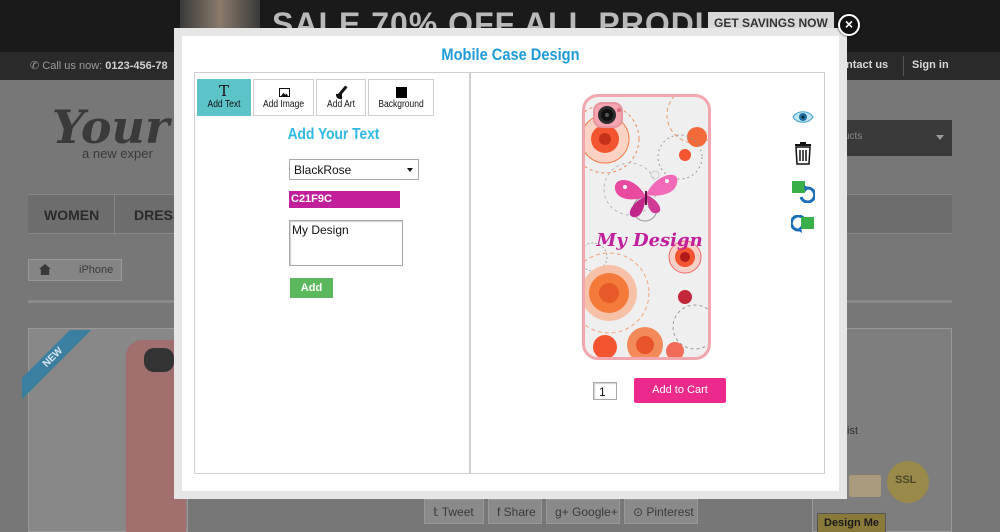 The image size is (1000, 532). I want to click on tab-add-image: Add Image, so click(283, 97).